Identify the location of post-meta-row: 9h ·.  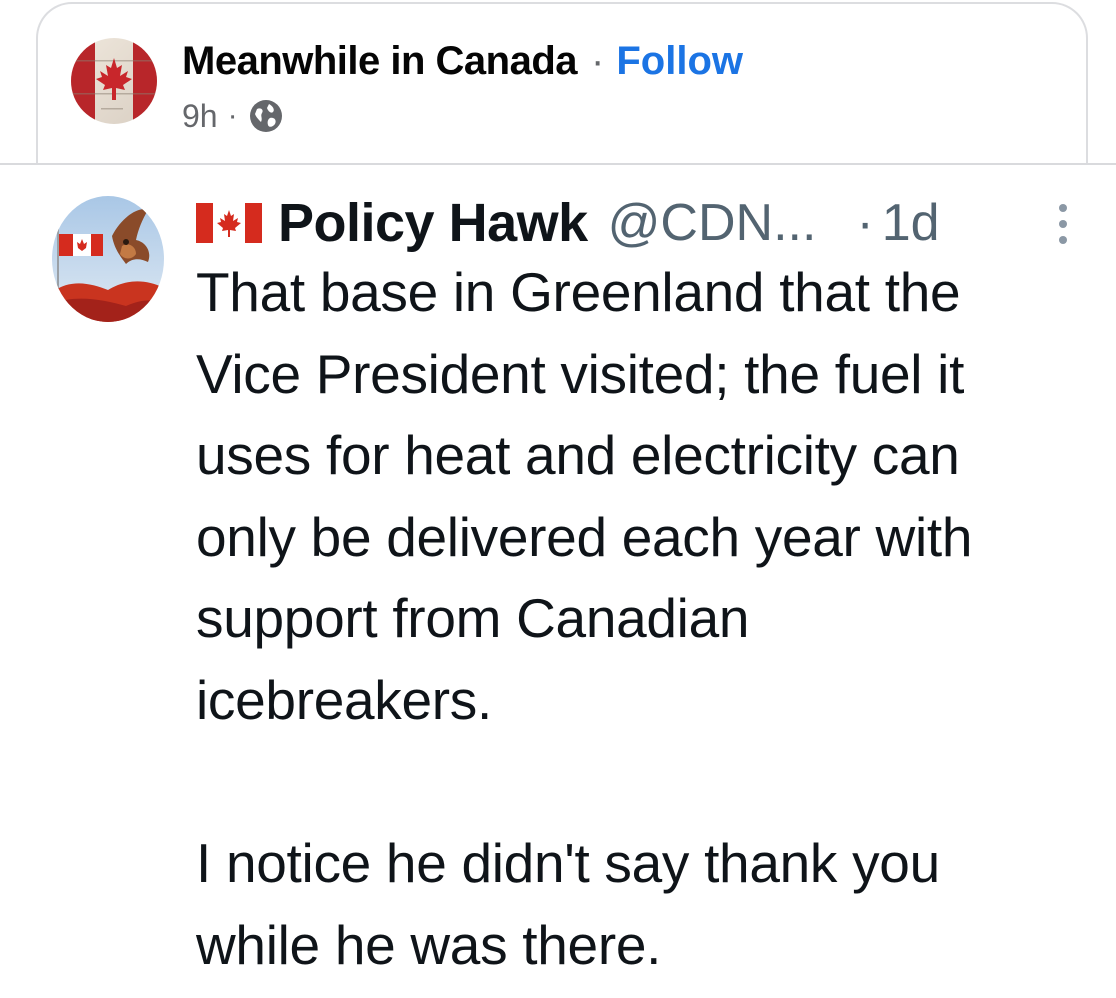
(233, 116).